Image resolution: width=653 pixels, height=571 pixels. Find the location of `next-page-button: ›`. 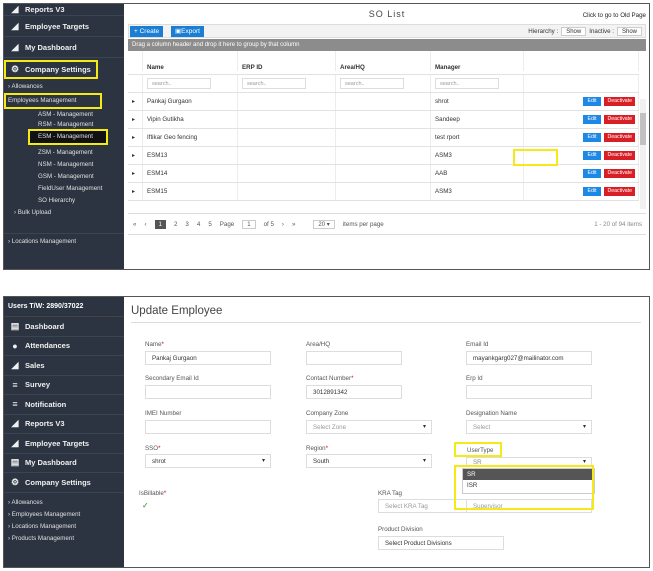

next-page-button: › is located at coordinates (283, 224).